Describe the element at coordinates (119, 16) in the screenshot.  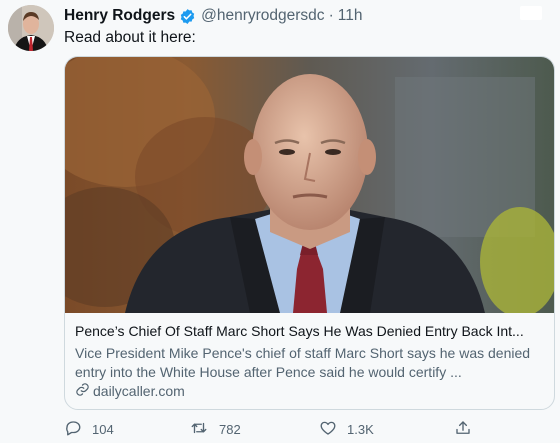
I see `author-name: Henry Rodgers` at that location.